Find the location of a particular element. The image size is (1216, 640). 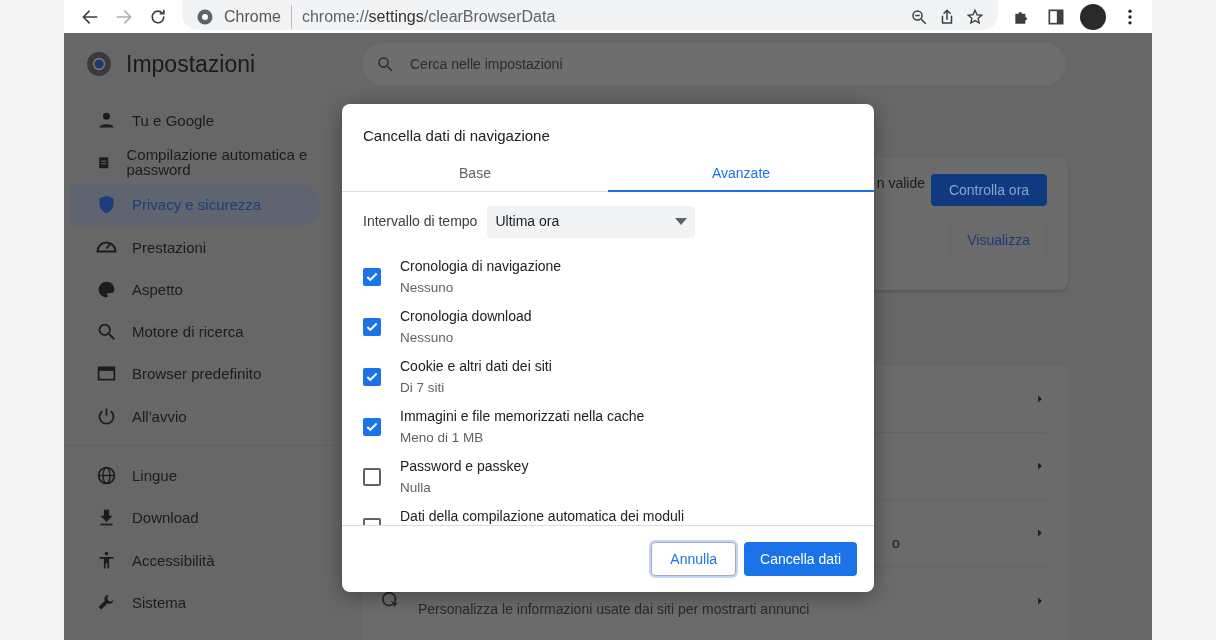

url-text: chrome://settings/clearBrowserData is located at coordinates (428, 16).